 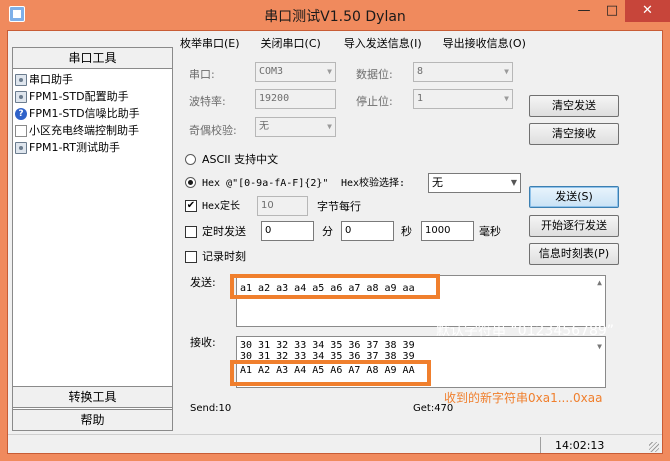 What do you see at coordinates (599, 282) in the screenshot?
I see `scroll-up-icon: ▲` at bounding box center [599, 282].